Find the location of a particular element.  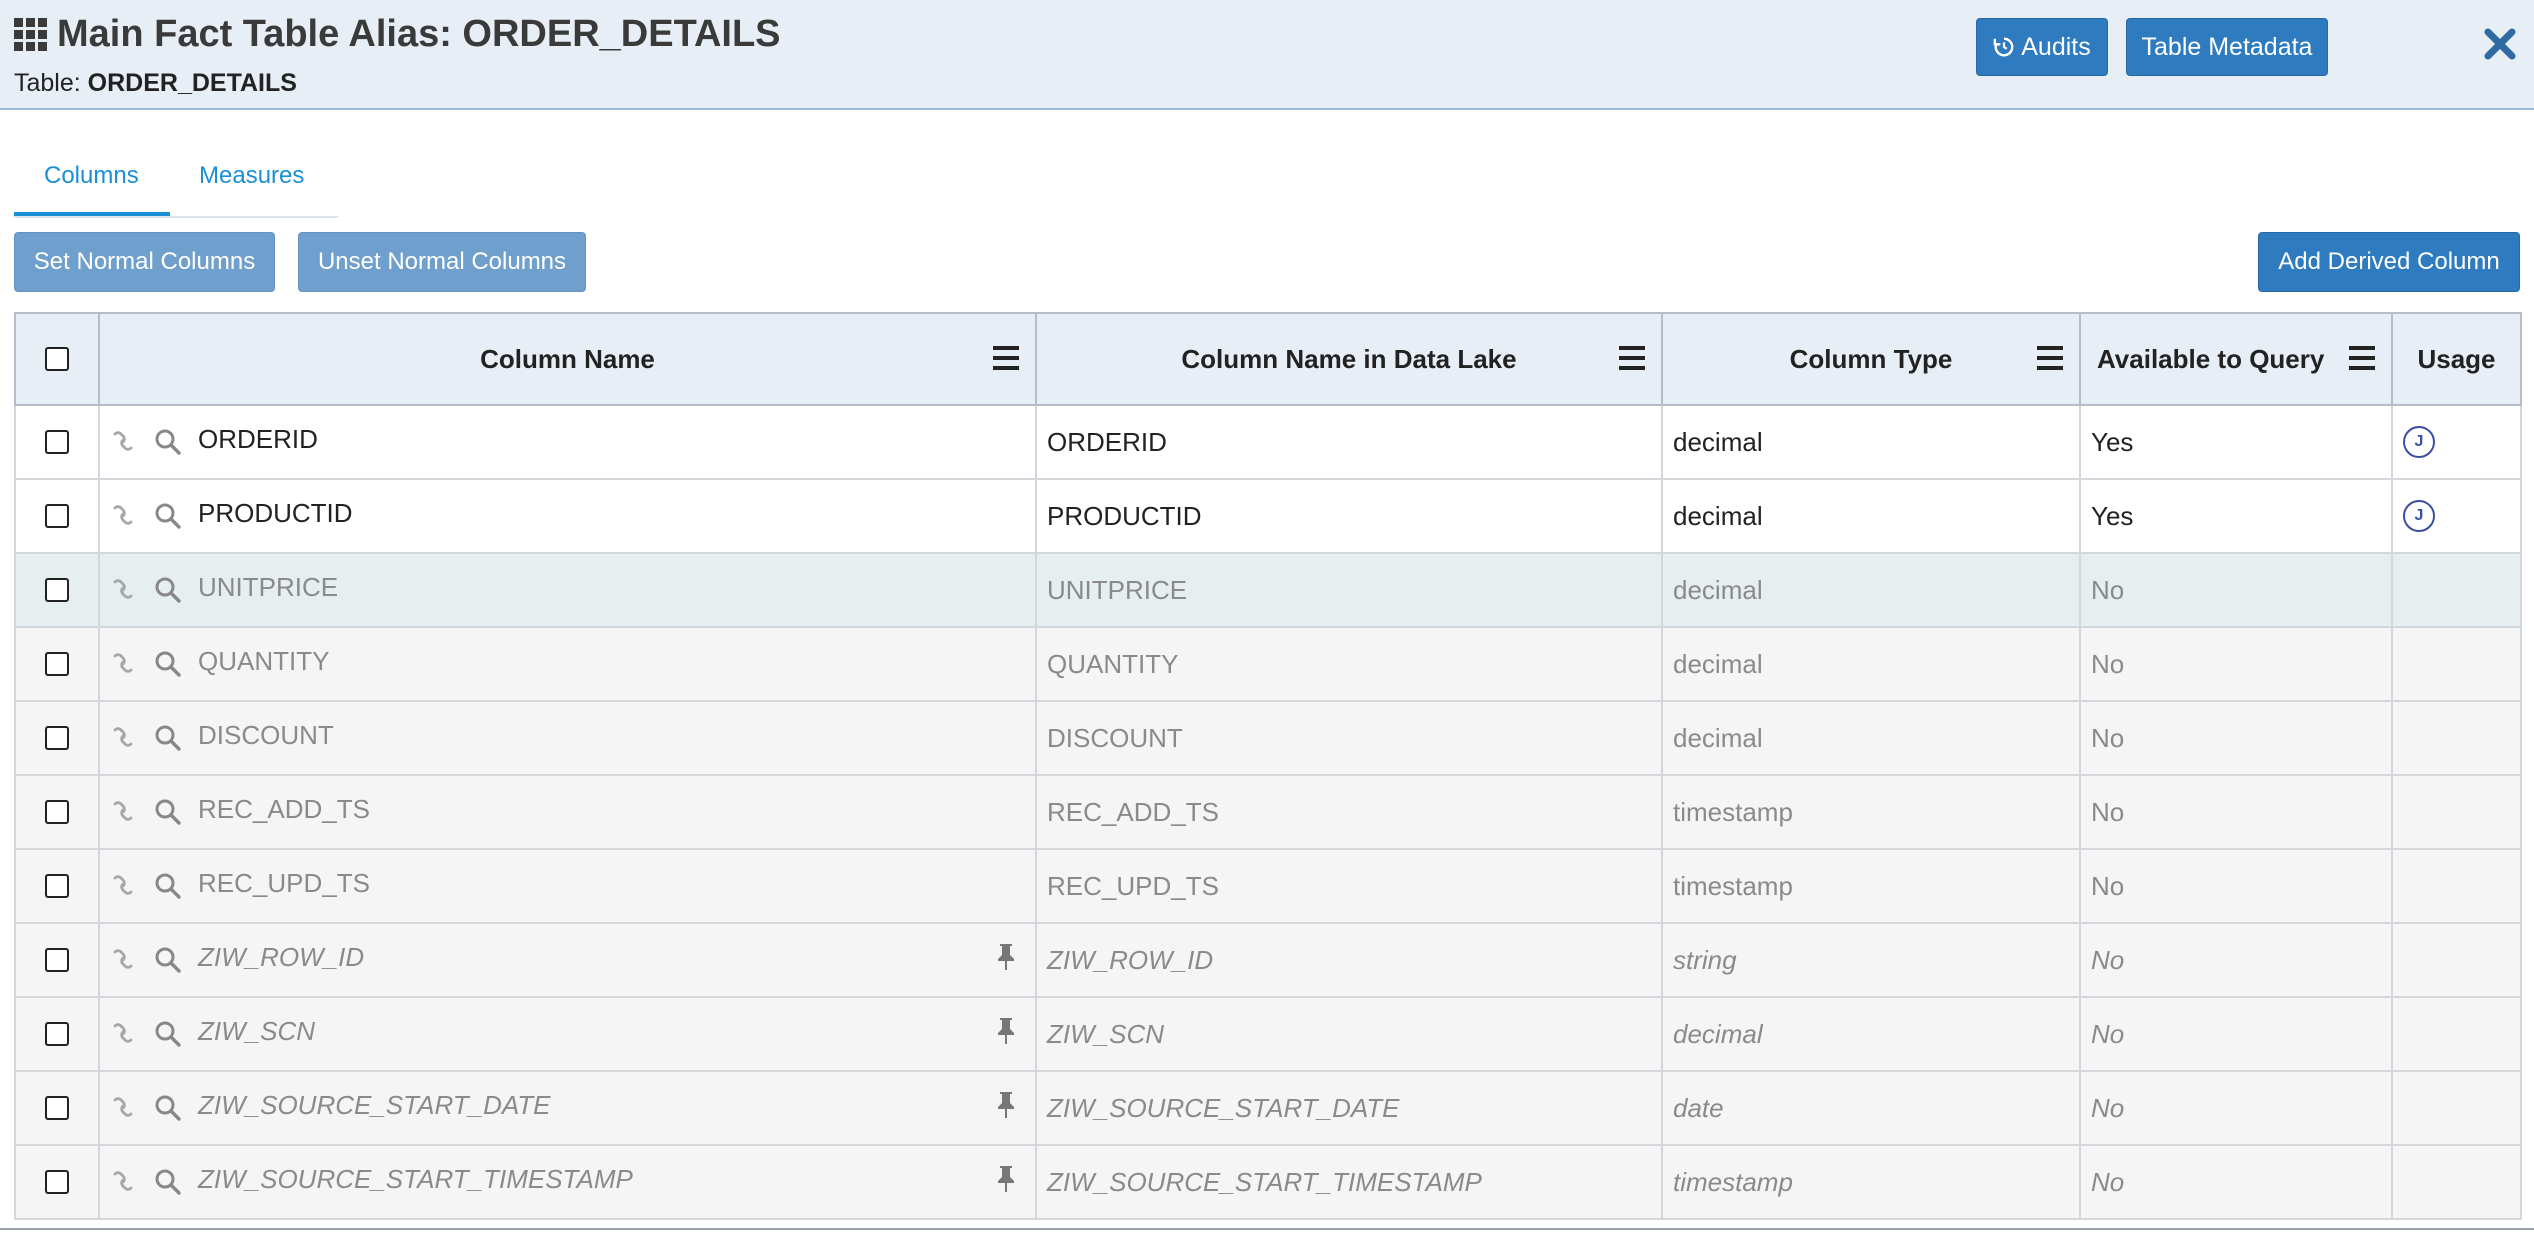

column-type-cell: date is located at coordinates (1871, 1108).